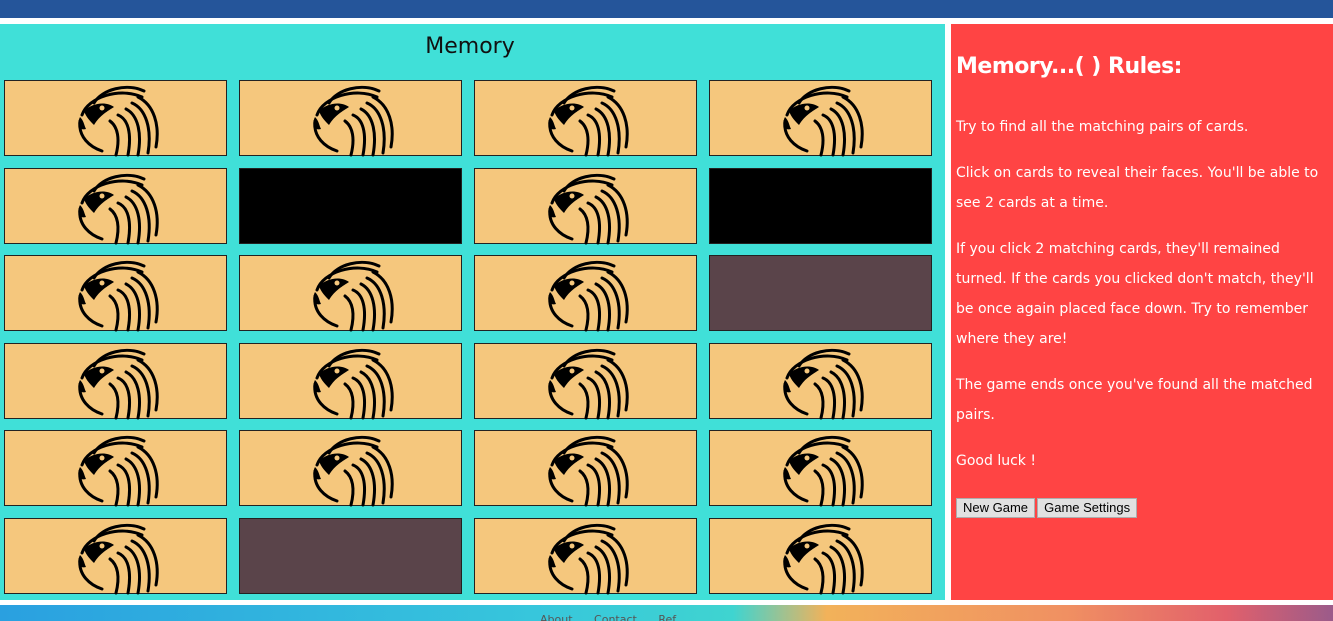  I want to click on footer: About Contact Ref, so click(666, 613).